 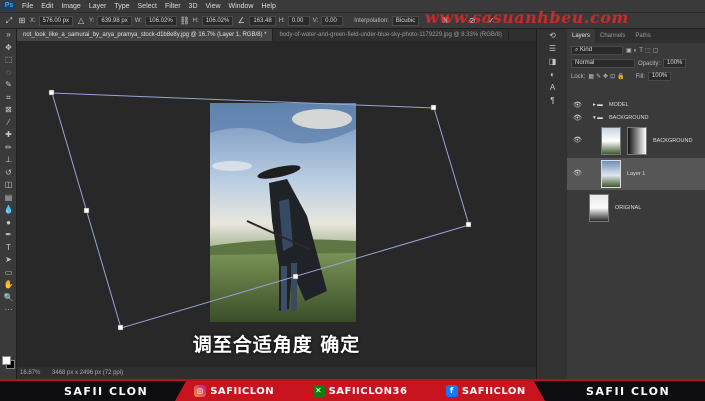 I want to click on x-position-field: 576.00 px, so click(x=56, y=20).